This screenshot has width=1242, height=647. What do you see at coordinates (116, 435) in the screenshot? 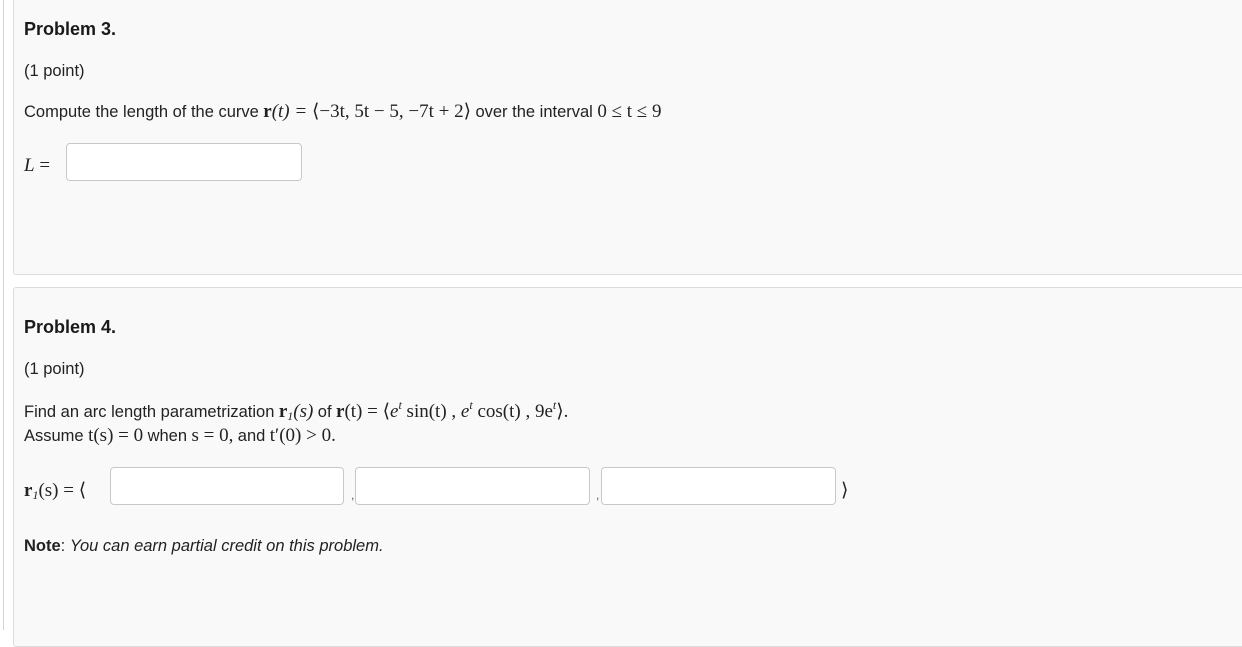
I see `condition-t-of-s: t(s) = 0` at bounding box center [116, 435].